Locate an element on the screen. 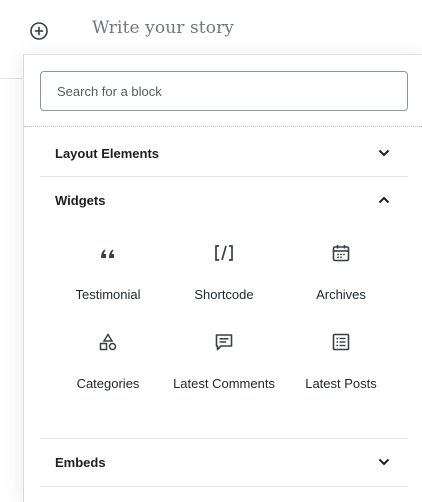  block-archives: Archives is located at coordinates (341, 272).